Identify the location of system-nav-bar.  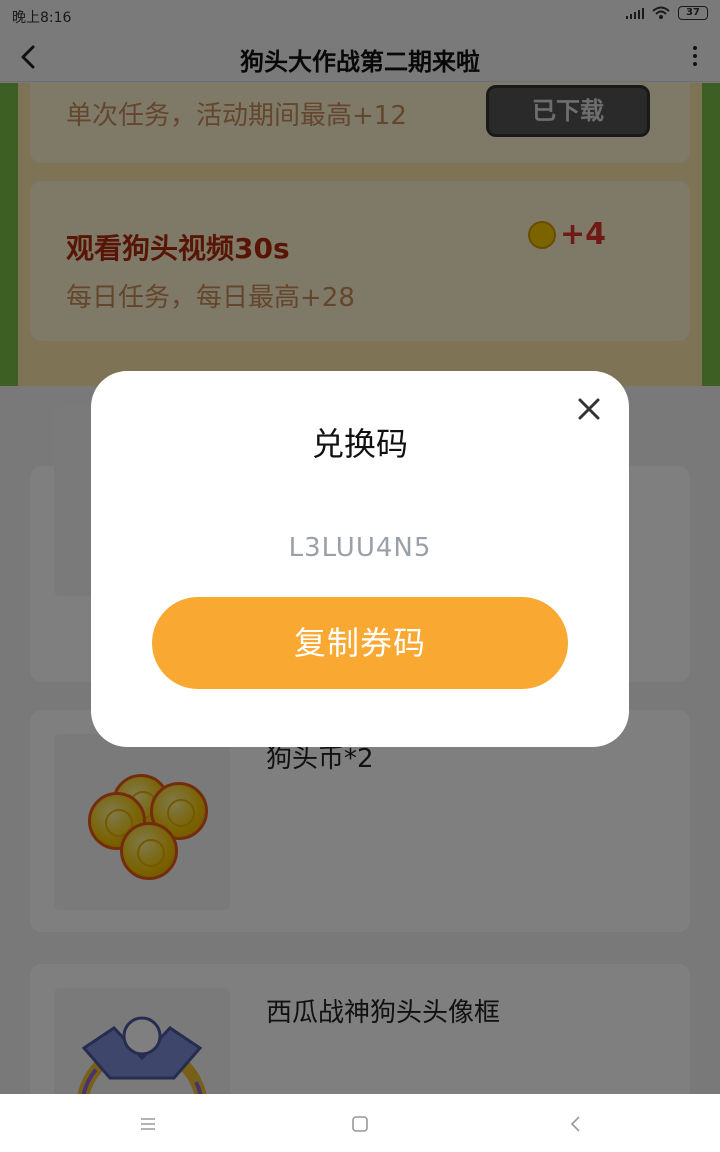
(360, 1123).